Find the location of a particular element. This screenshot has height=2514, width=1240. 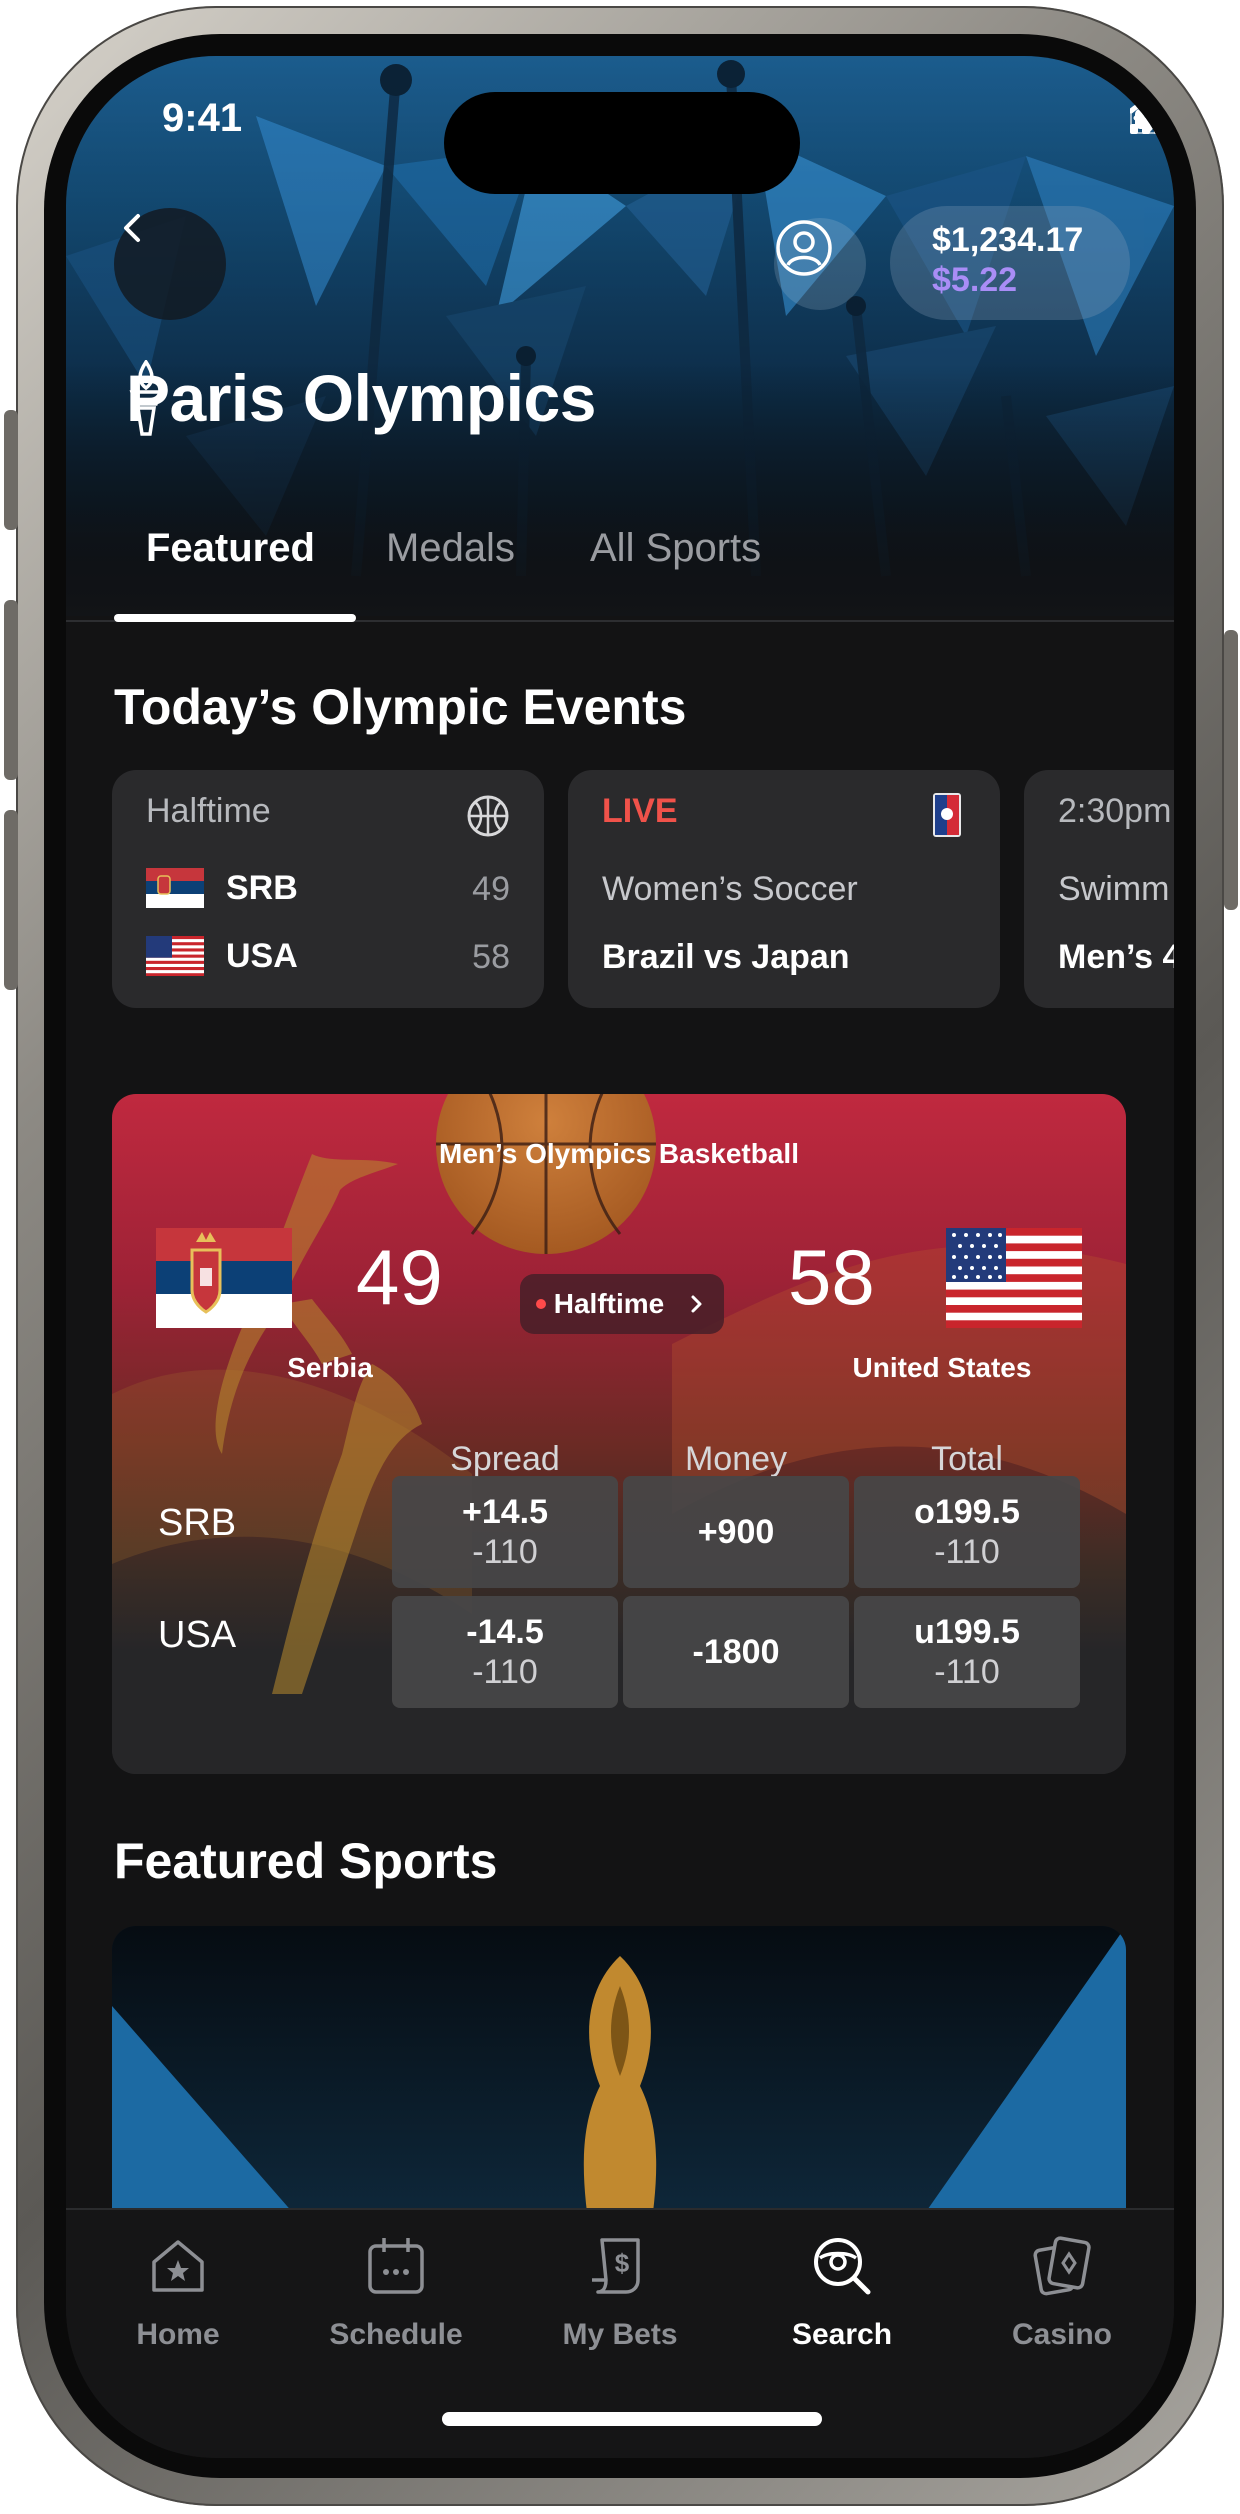

event-matchup: Men’s 4 is located at coordinates (1116, 957).